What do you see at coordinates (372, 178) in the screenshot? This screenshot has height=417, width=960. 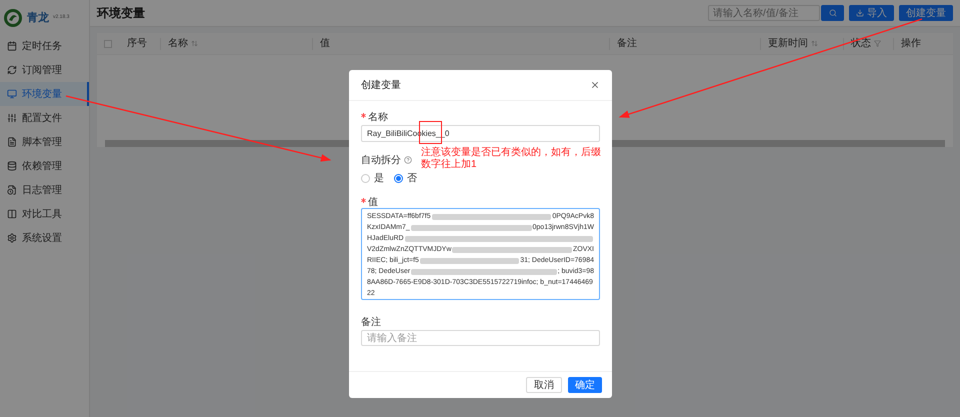 I see `radio-option: 是` at bounding box center [372, 178].